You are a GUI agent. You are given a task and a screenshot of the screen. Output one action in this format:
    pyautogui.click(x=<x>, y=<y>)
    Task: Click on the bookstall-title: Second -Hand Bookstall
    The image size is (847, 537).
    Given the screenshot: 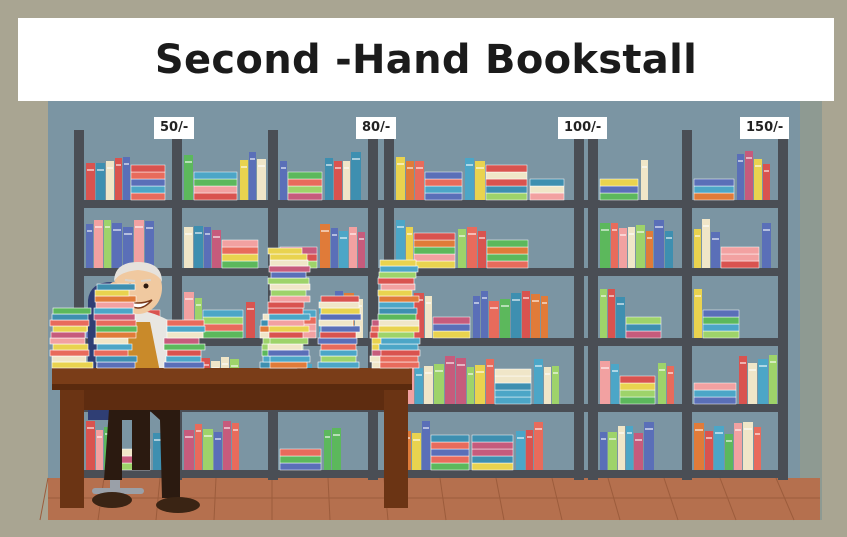 What is the action you would take?
    pyautogui.click(x=426, y=59)
    